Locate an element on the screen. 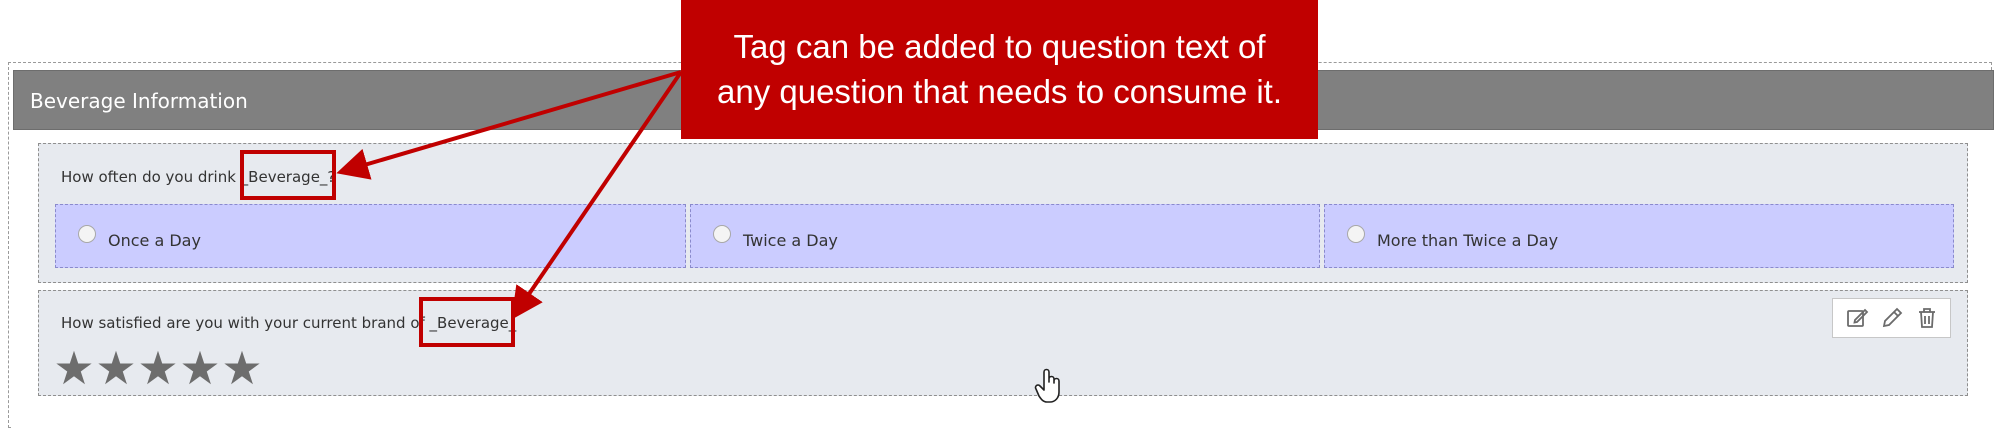 Image resolution: width=2000 pixels, height=428 pixels. trash-icon is located at coordinates (1927, 318).